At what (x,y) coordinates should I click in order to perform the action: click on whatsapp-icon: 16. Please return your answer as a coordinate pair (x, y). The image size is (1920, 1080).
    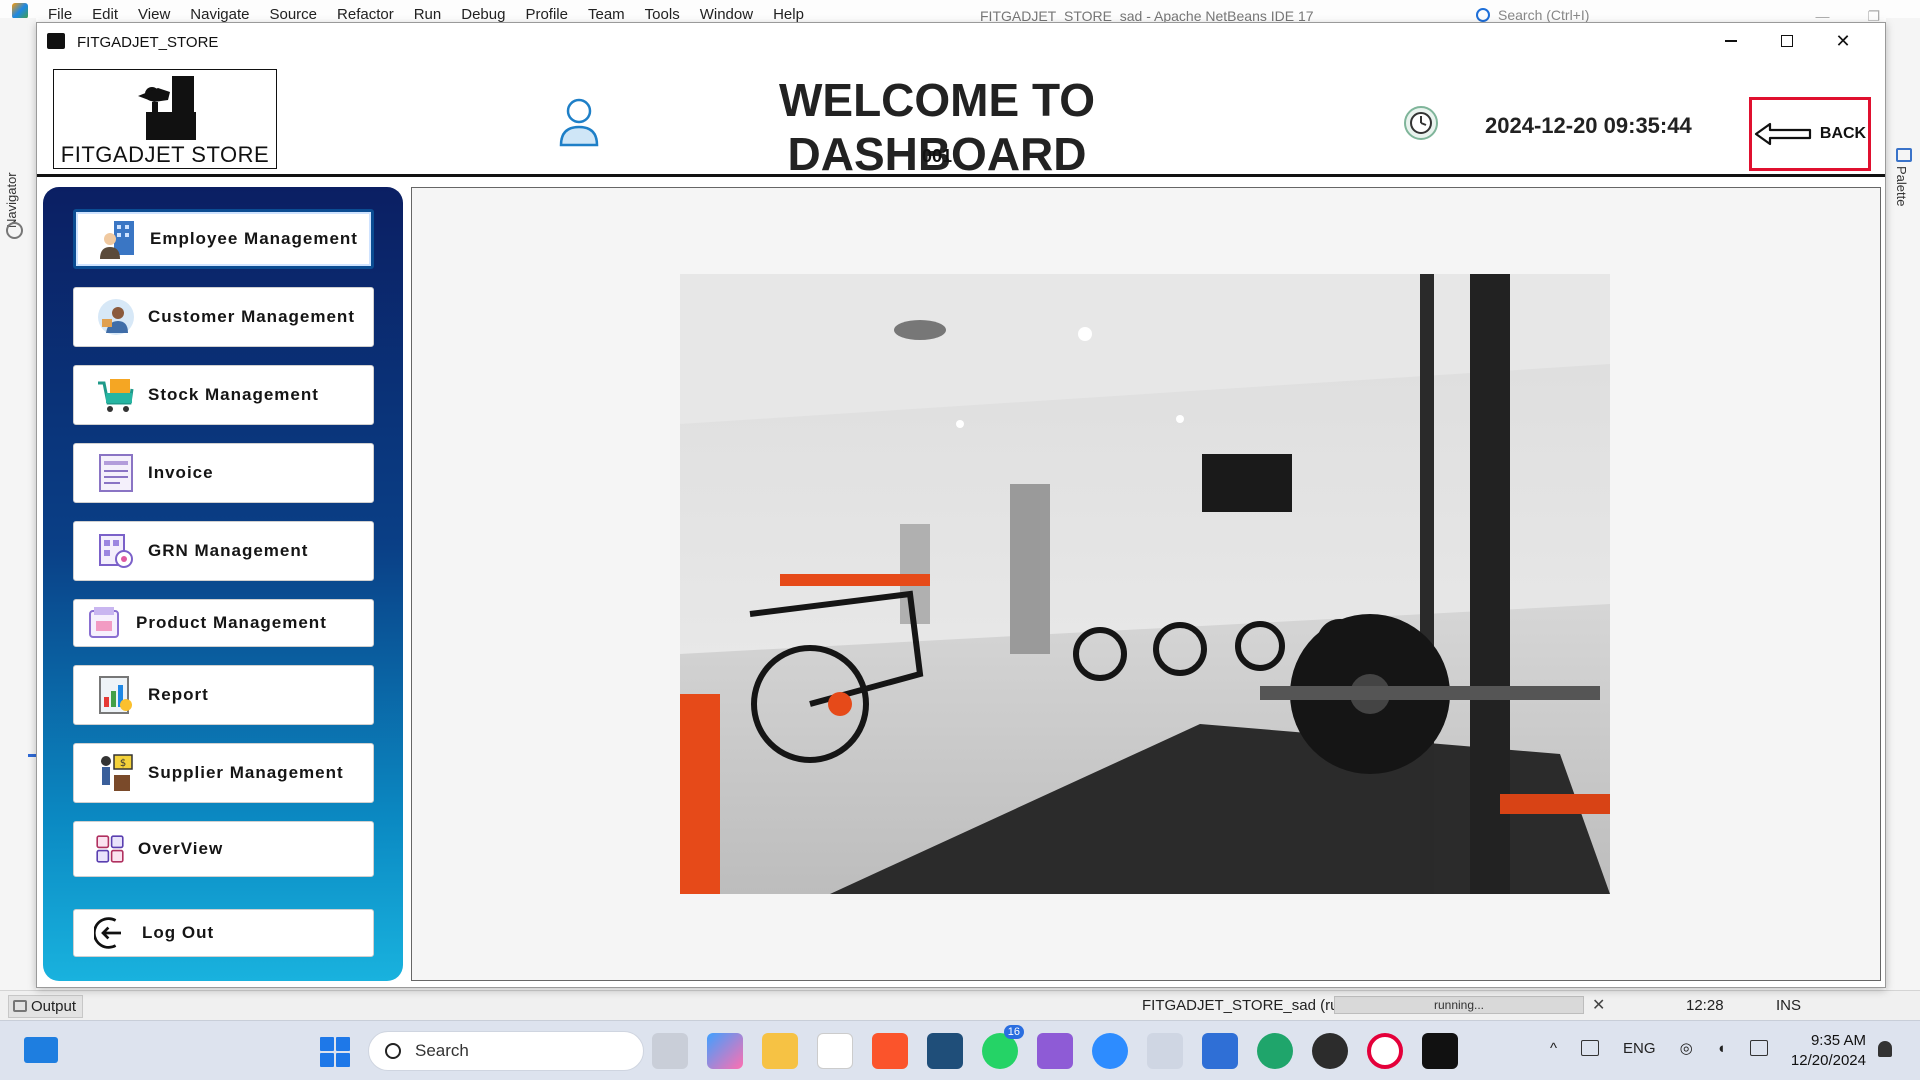
    Looking at the image, I should click on (1003, 1047).